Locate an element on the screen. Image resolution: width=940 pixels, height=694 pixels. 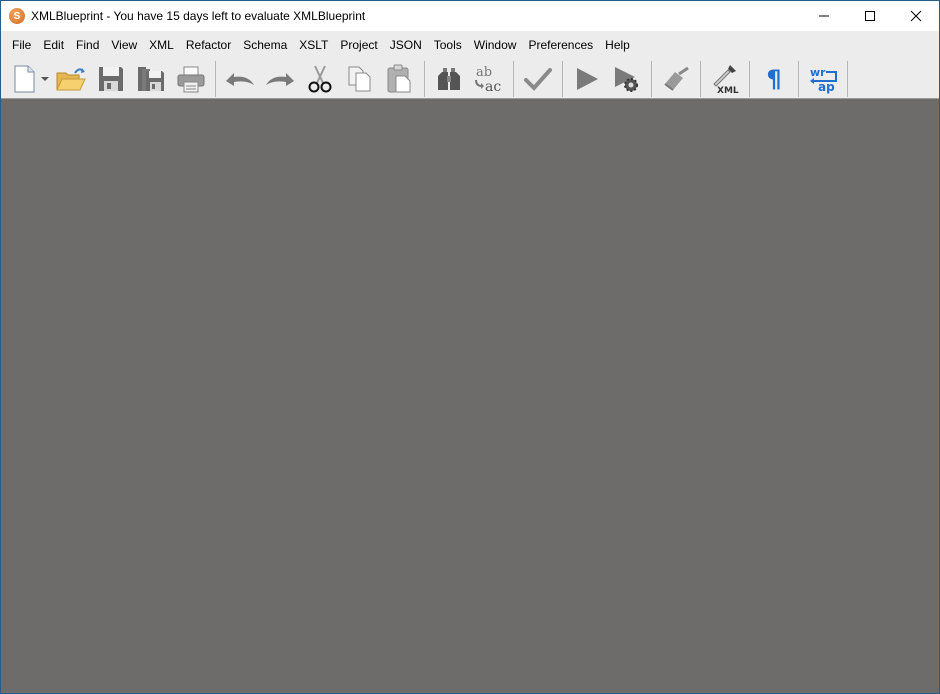
show-whitespace-button: ¶ is located at coordinates (774, 79).